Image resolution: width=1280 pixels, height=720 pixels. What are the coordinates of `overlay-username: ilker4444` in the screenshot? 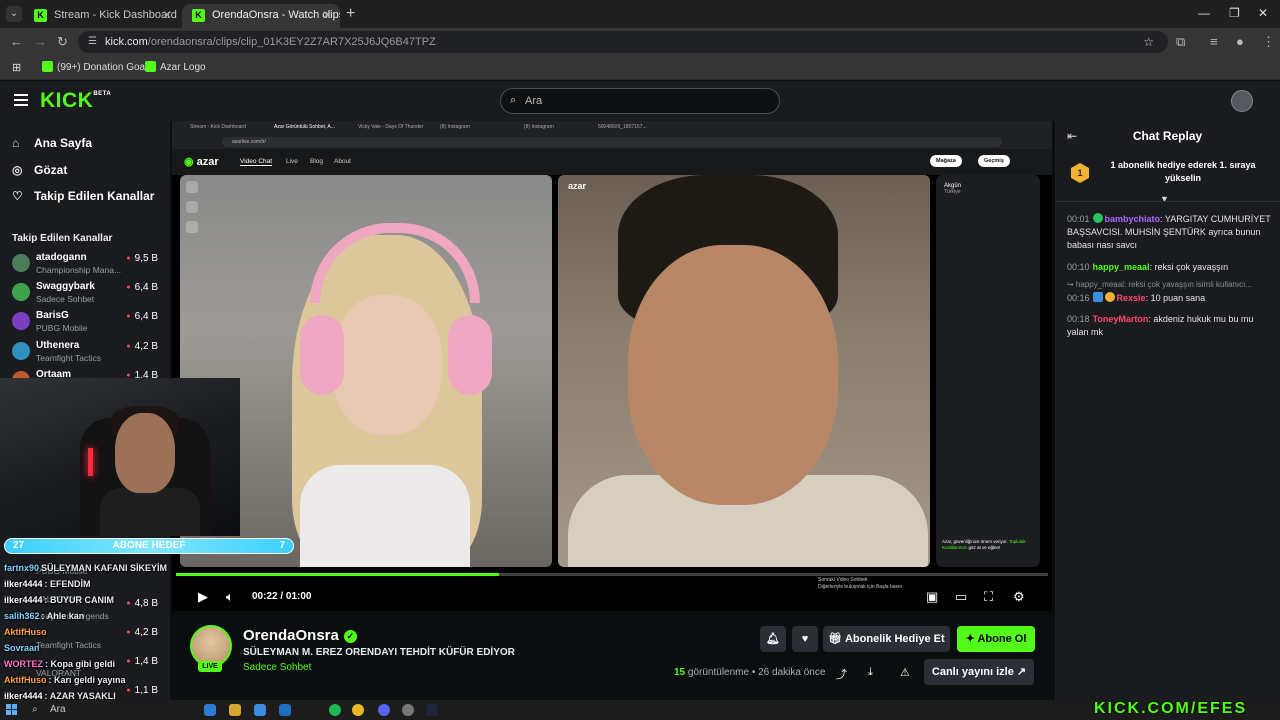 It's located at (23, 584).